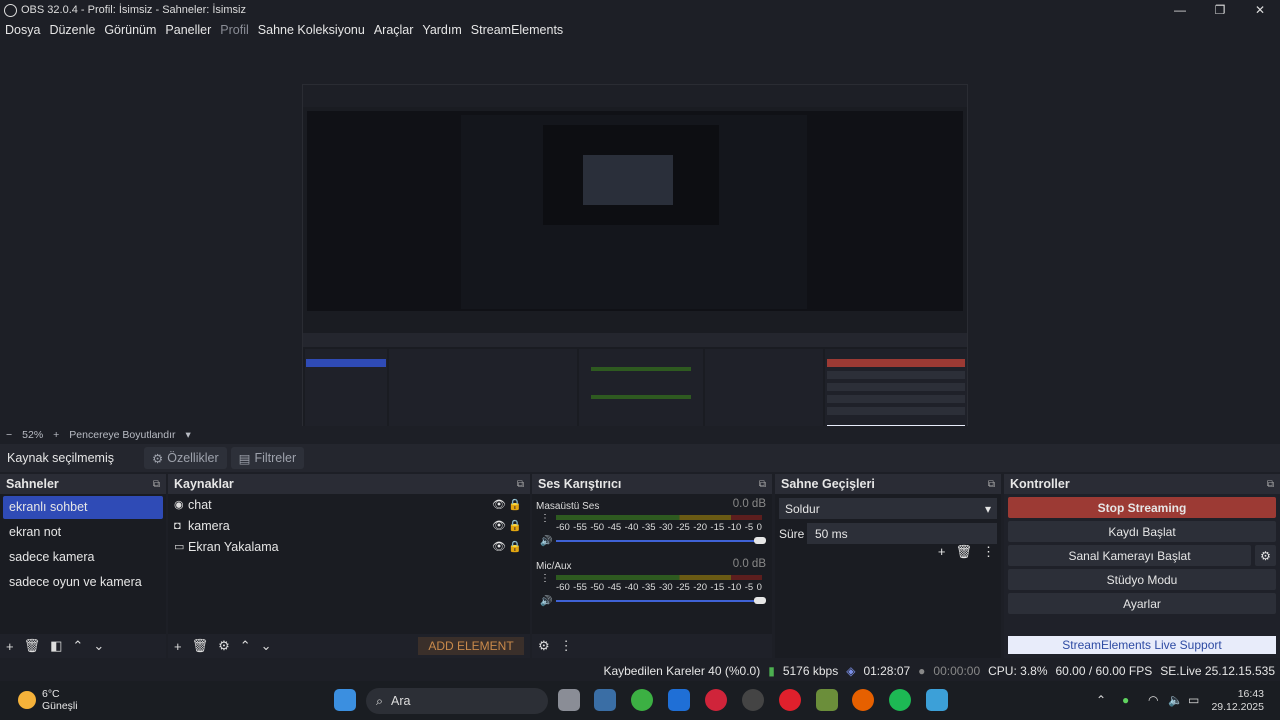 This screenshot has width=1280, height=720. I want to click on search-placeholder: Ara, so click(401, 701).